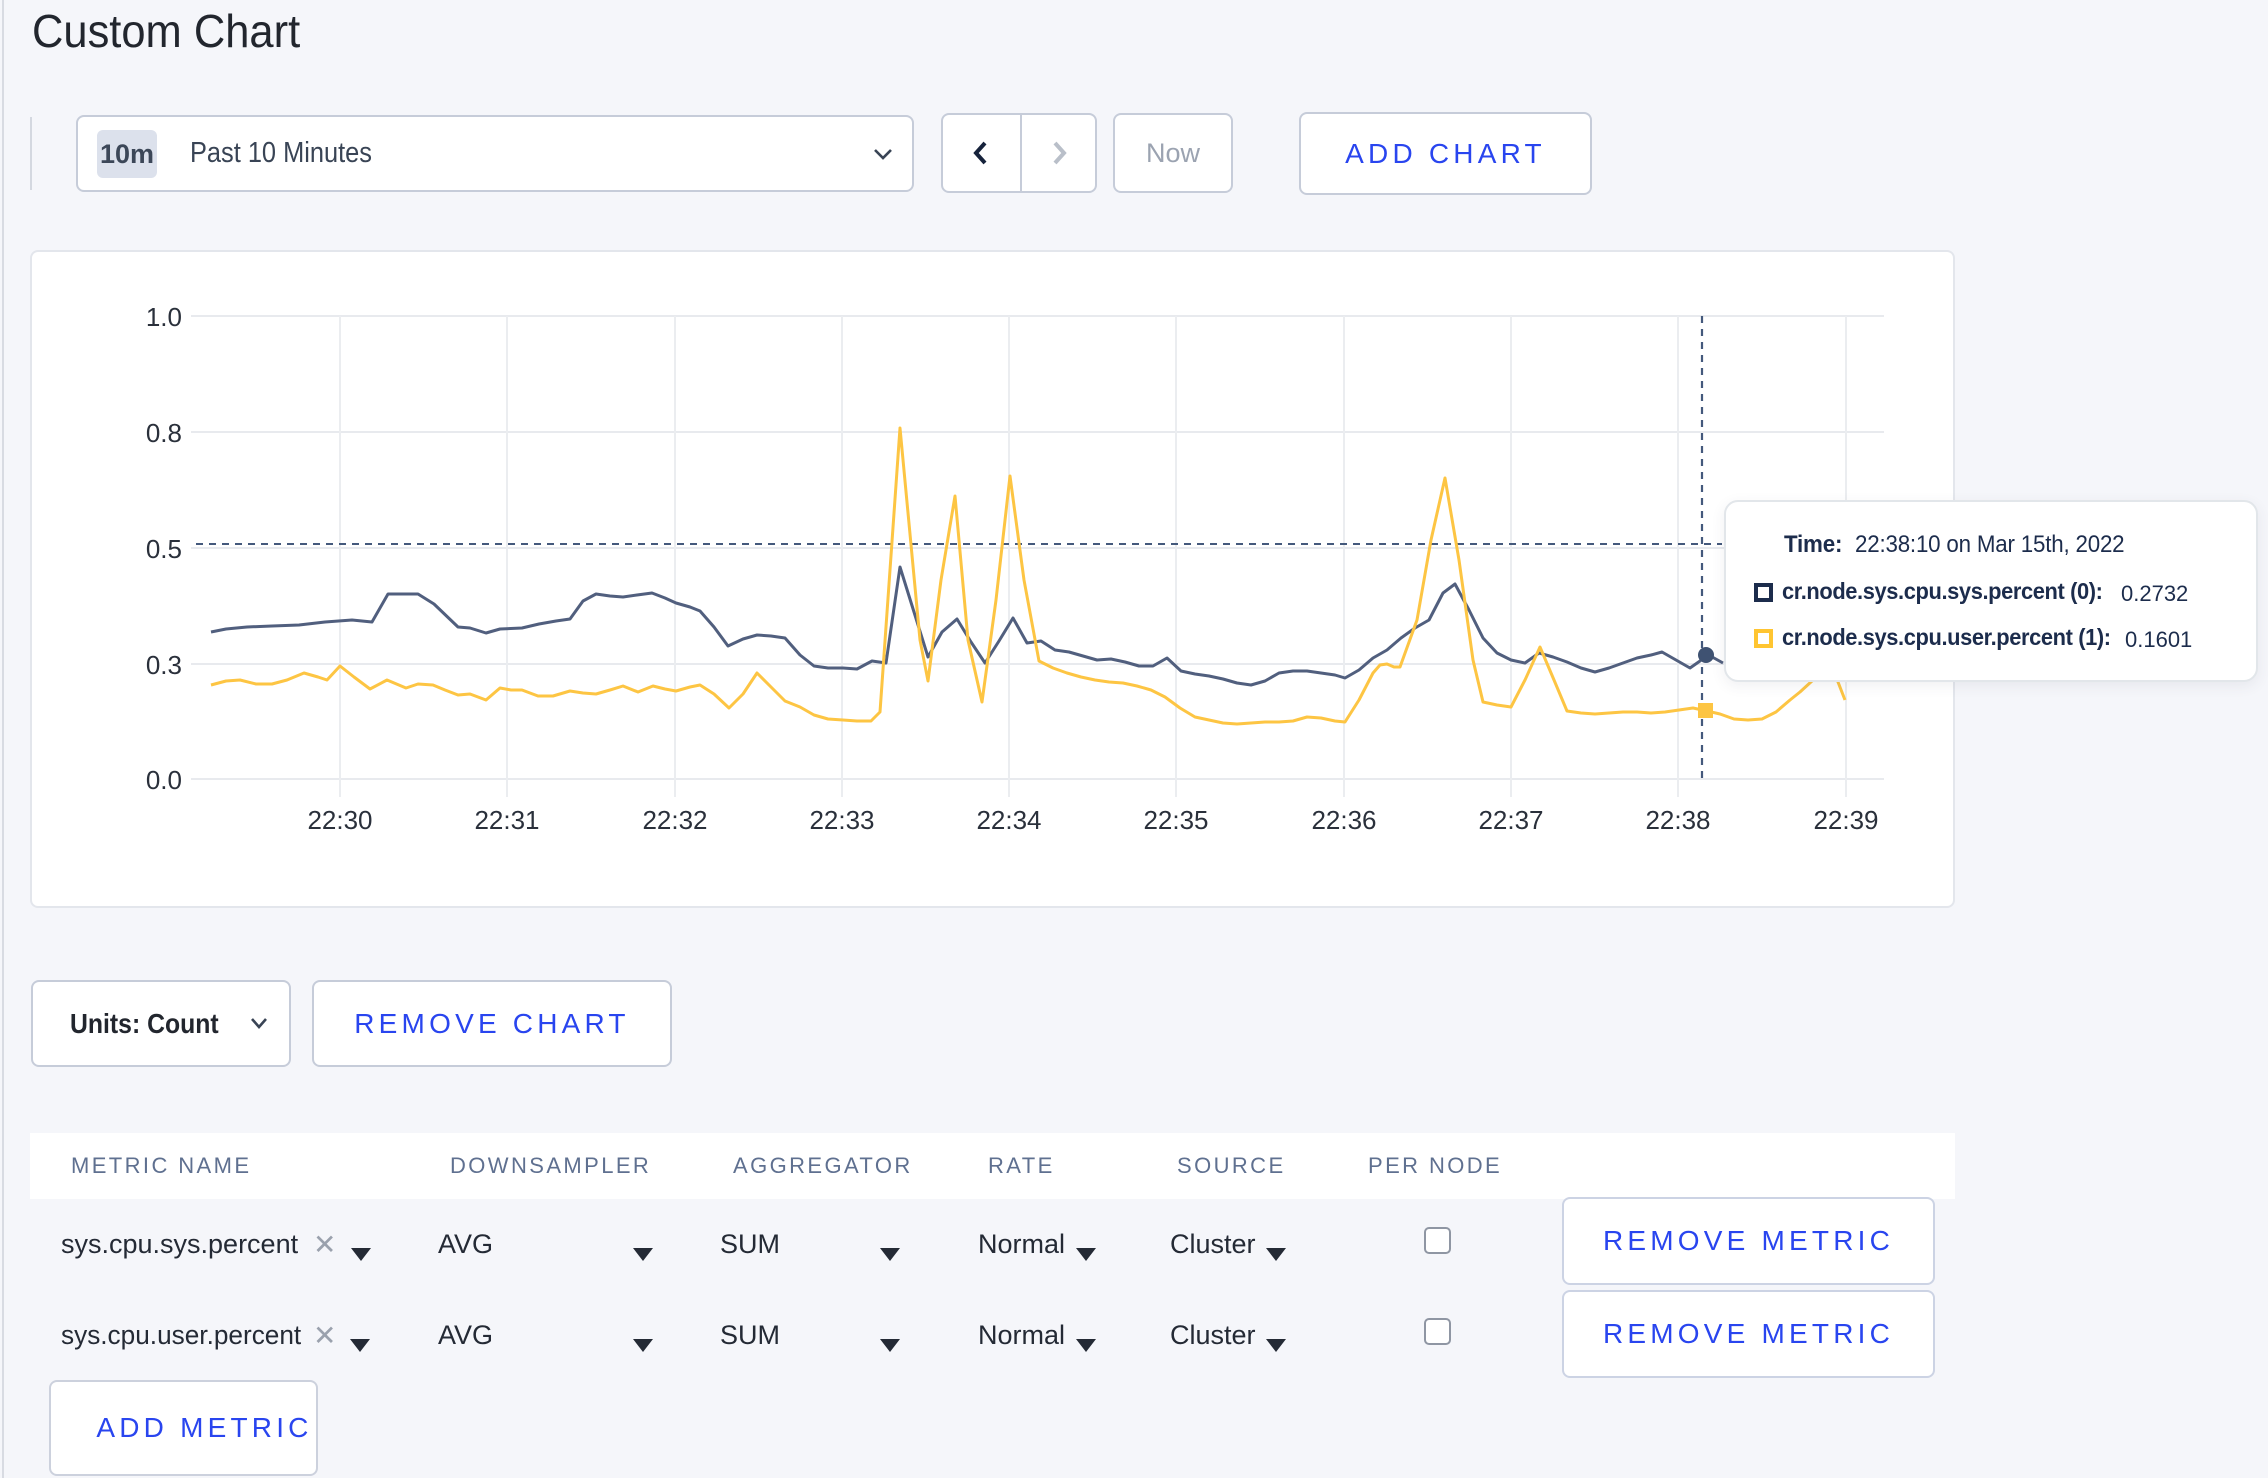  I want to click on svg-text: 22:32, so click(674, 820).